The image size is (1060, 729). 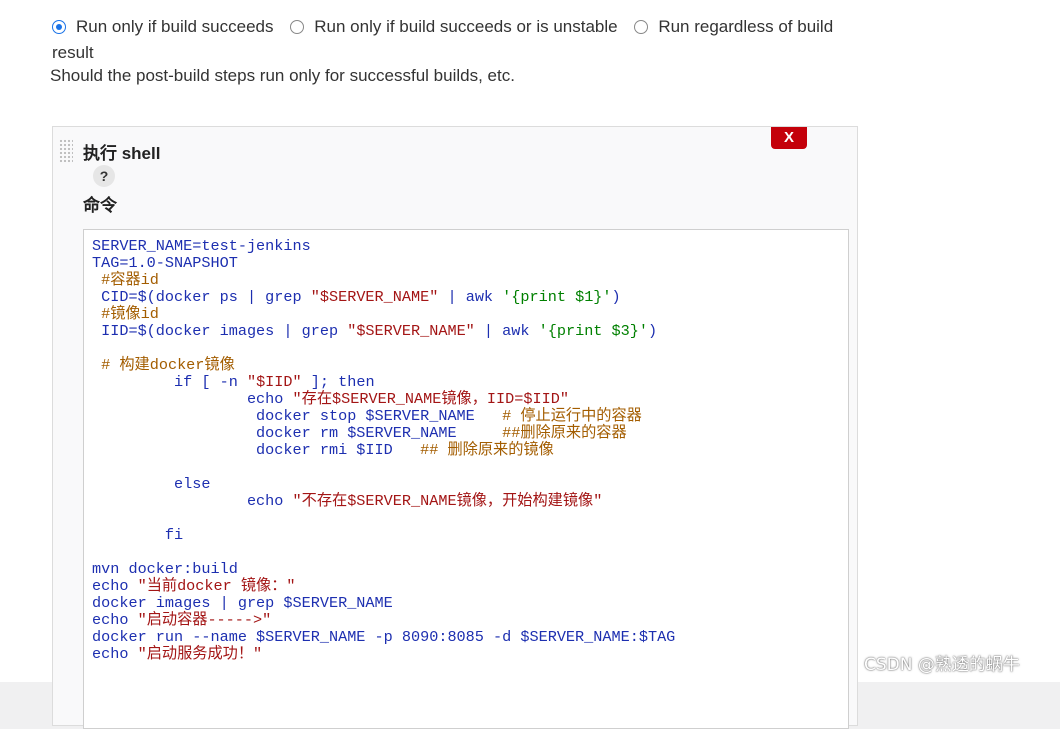 What do you see at coordinates (151, 484) in the screenshot?
I see `code-line: else` at bounding box center [151, 484].